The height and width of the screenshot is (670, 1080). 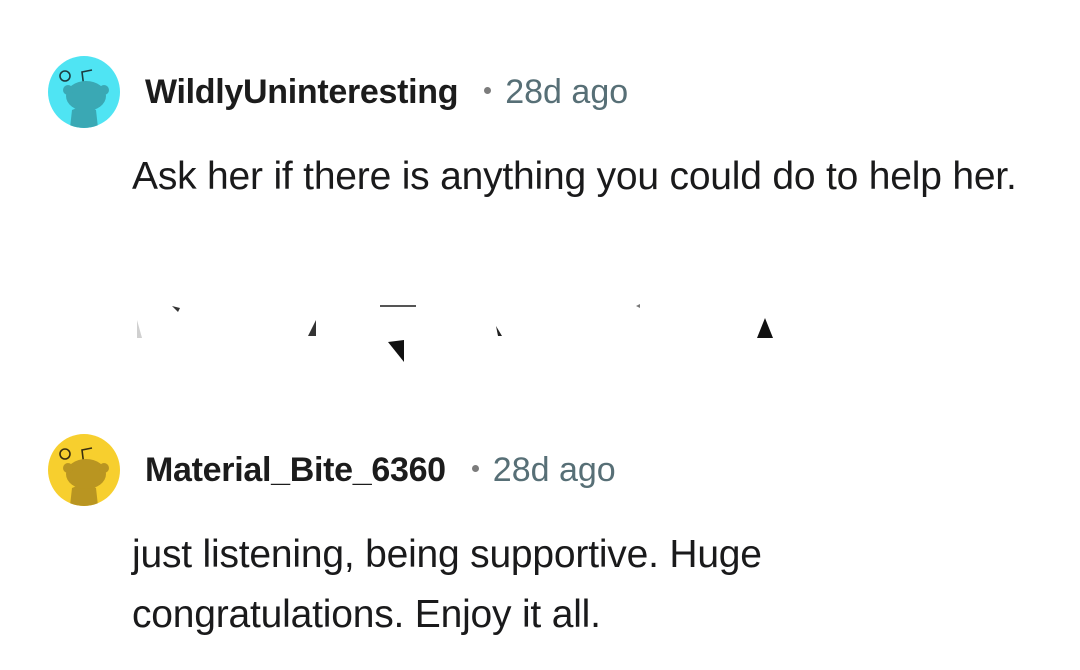 What do you see at coordinates (455, 333) in the screenshot?
I see `rendering-artifacts` at bounding box center [455, 333].